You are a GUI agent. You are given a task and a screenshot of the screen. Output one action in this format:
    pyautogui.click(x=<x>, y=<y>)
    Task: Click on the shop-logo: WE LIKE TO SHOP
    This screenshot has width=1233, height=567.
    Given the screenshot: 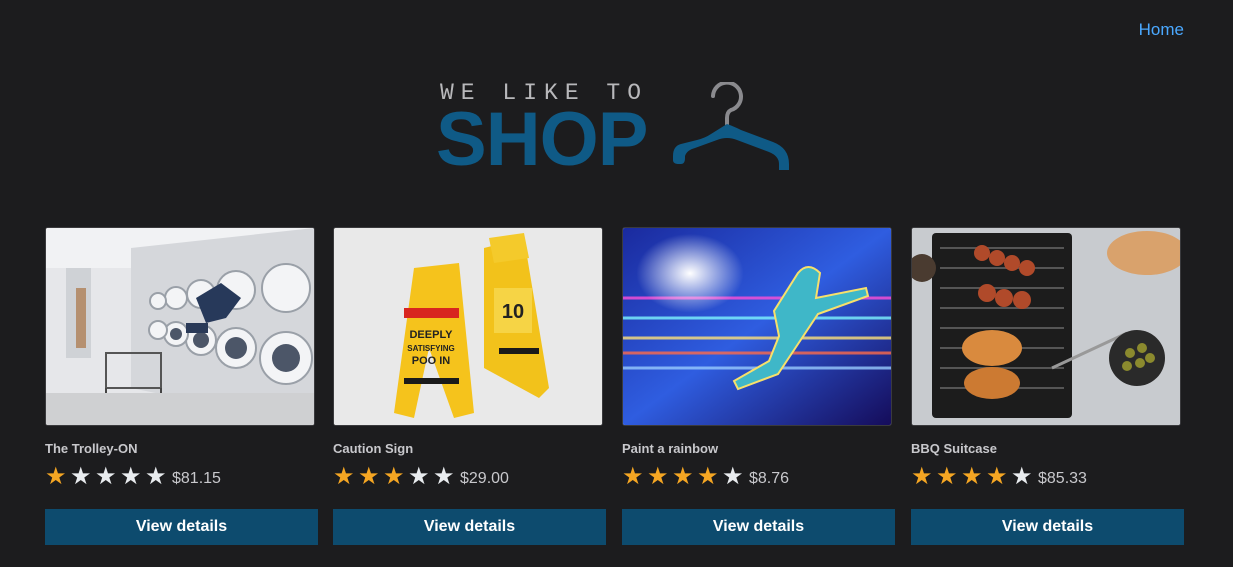 What is the action you would take?
    pyautogui.click(x=616, y=133)
    